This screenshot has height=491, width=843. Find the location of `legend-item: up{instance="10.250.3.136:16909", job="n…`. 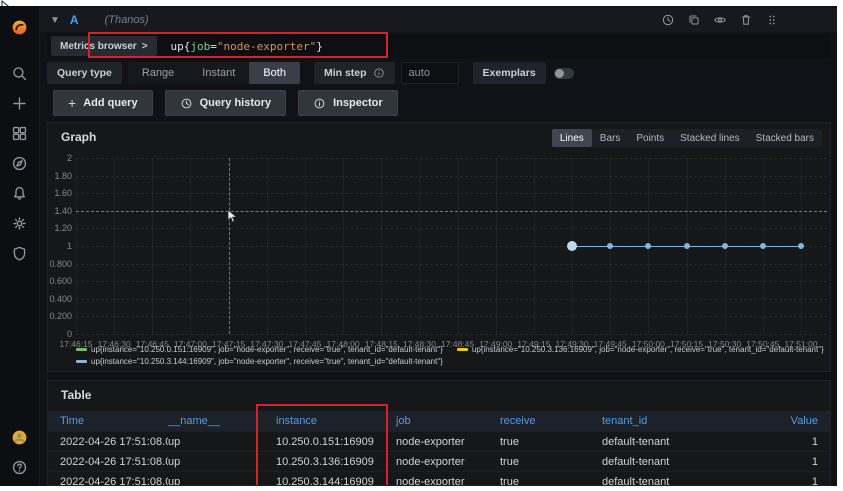

legend-item: up{instance="10.250.3.136:16909", job="n… is located at coordinates (640, 349).